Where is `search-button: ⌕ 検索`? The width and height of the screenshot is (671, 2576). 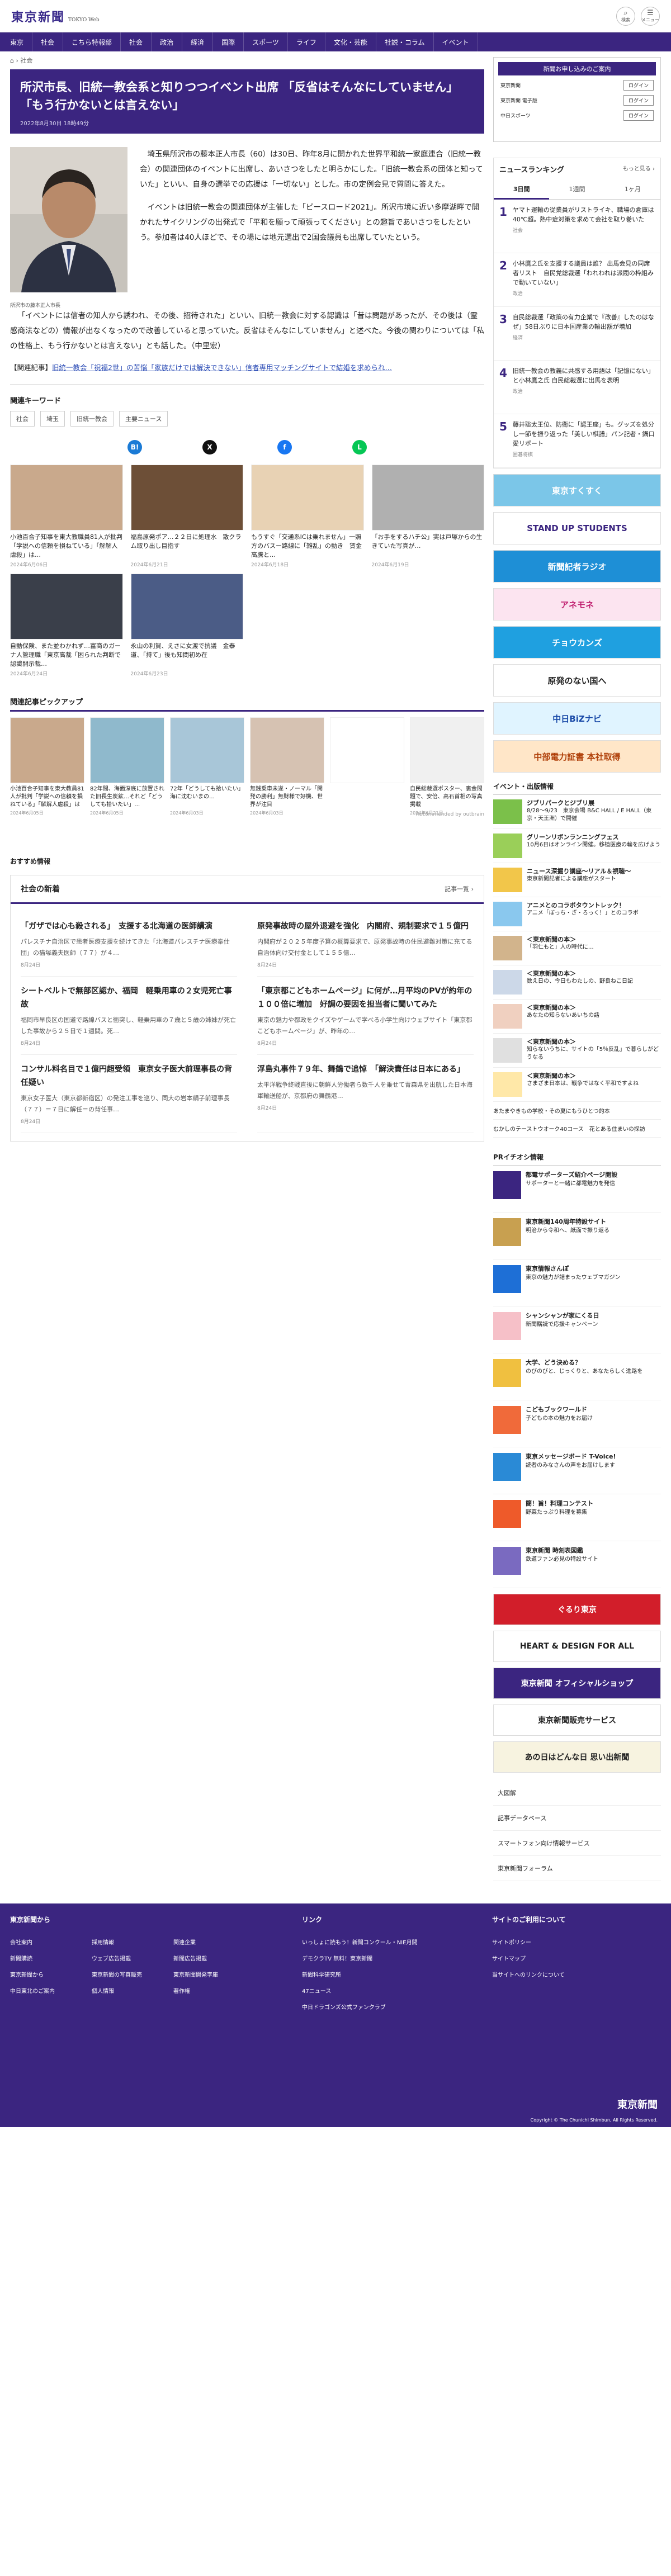 search-button: ⌕ 検索 is located at coordinates (626, 16).